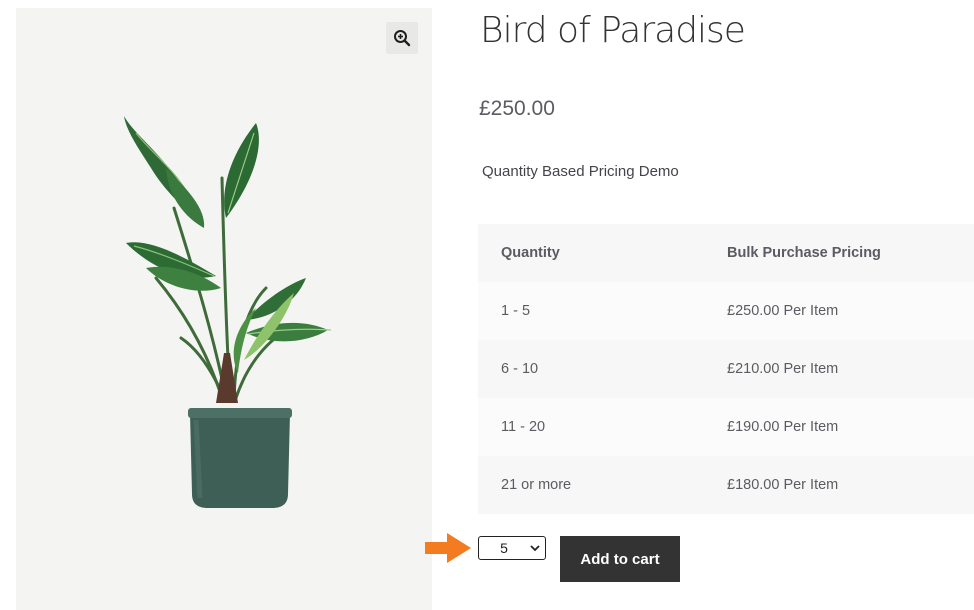  I want to click on table-row: 11 - 20 £190.00 Per Item, so click(726, 427).